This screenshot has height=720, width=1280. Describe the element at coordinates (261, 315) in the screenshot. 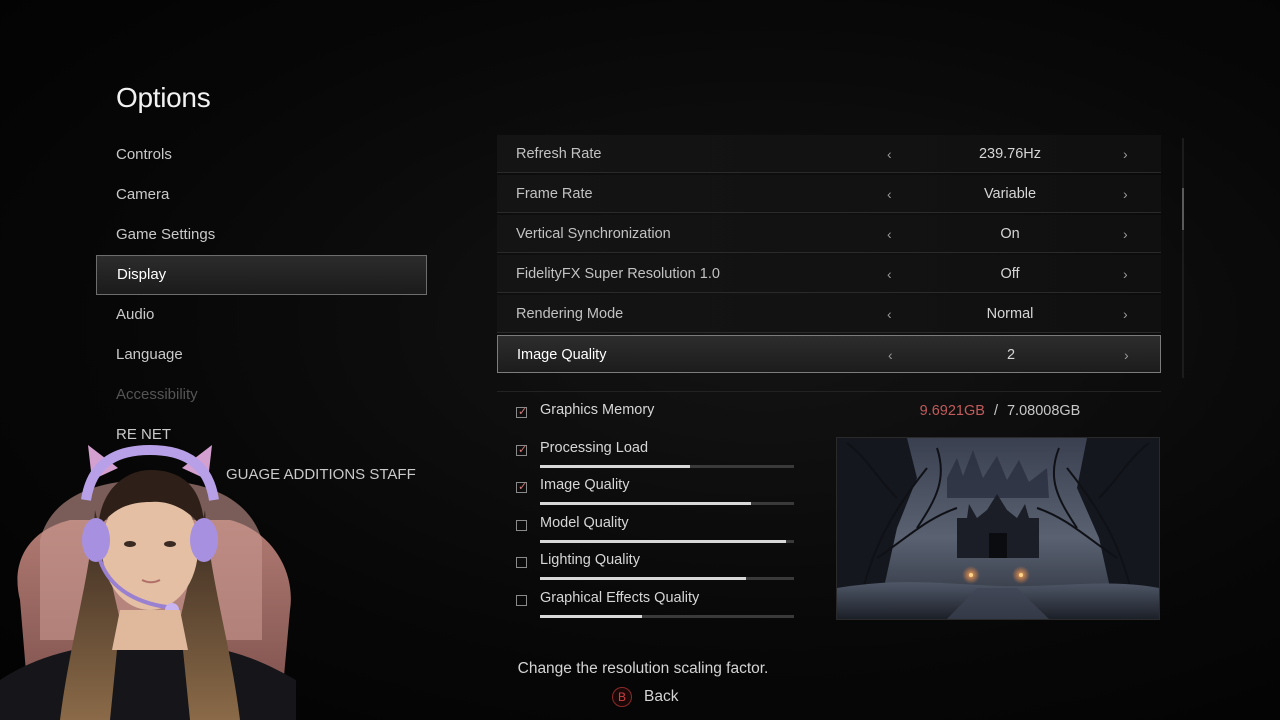

I see `nav-item-audio: Audio` at that location.